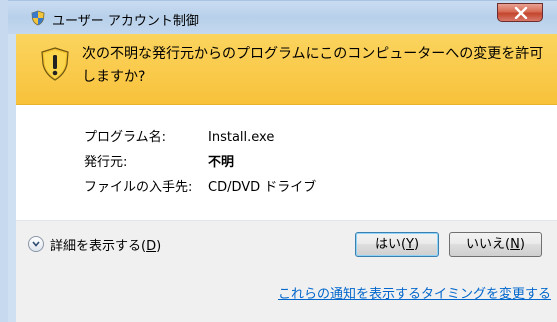 The image size is (557, 322). What do you see at coordinates (397, 244) in the screenshot?
I see `yes-button: はい(Y)` at bounding box center [397, 244].